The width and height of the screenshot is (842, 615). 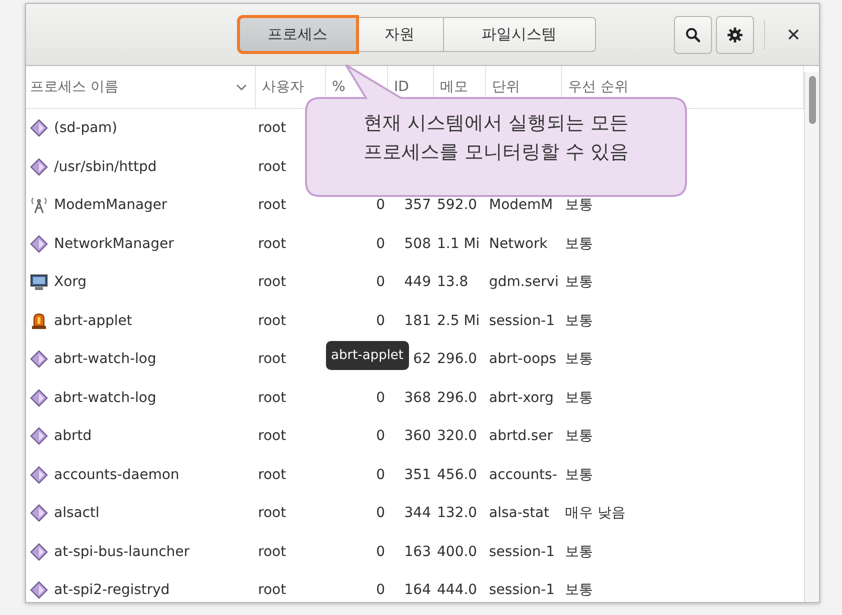 I want to click on unit-cell: alsa-stat, so click(x=519, y=513).